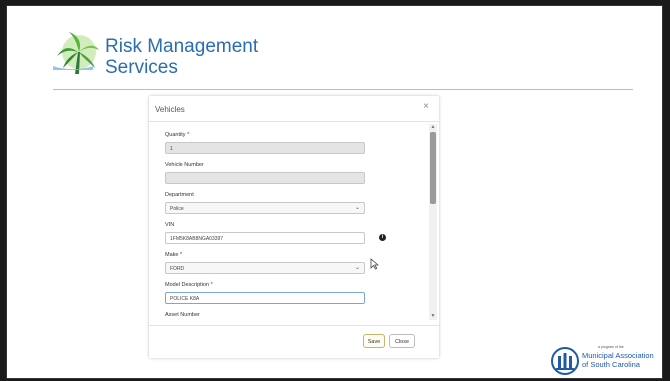 Image resolution: width=670 pixels, height=381 pixels. What do you see at coordinates (294, 325) in the screenshot?
I see `dialog-footer-divider` at bounding box center [294, 325].